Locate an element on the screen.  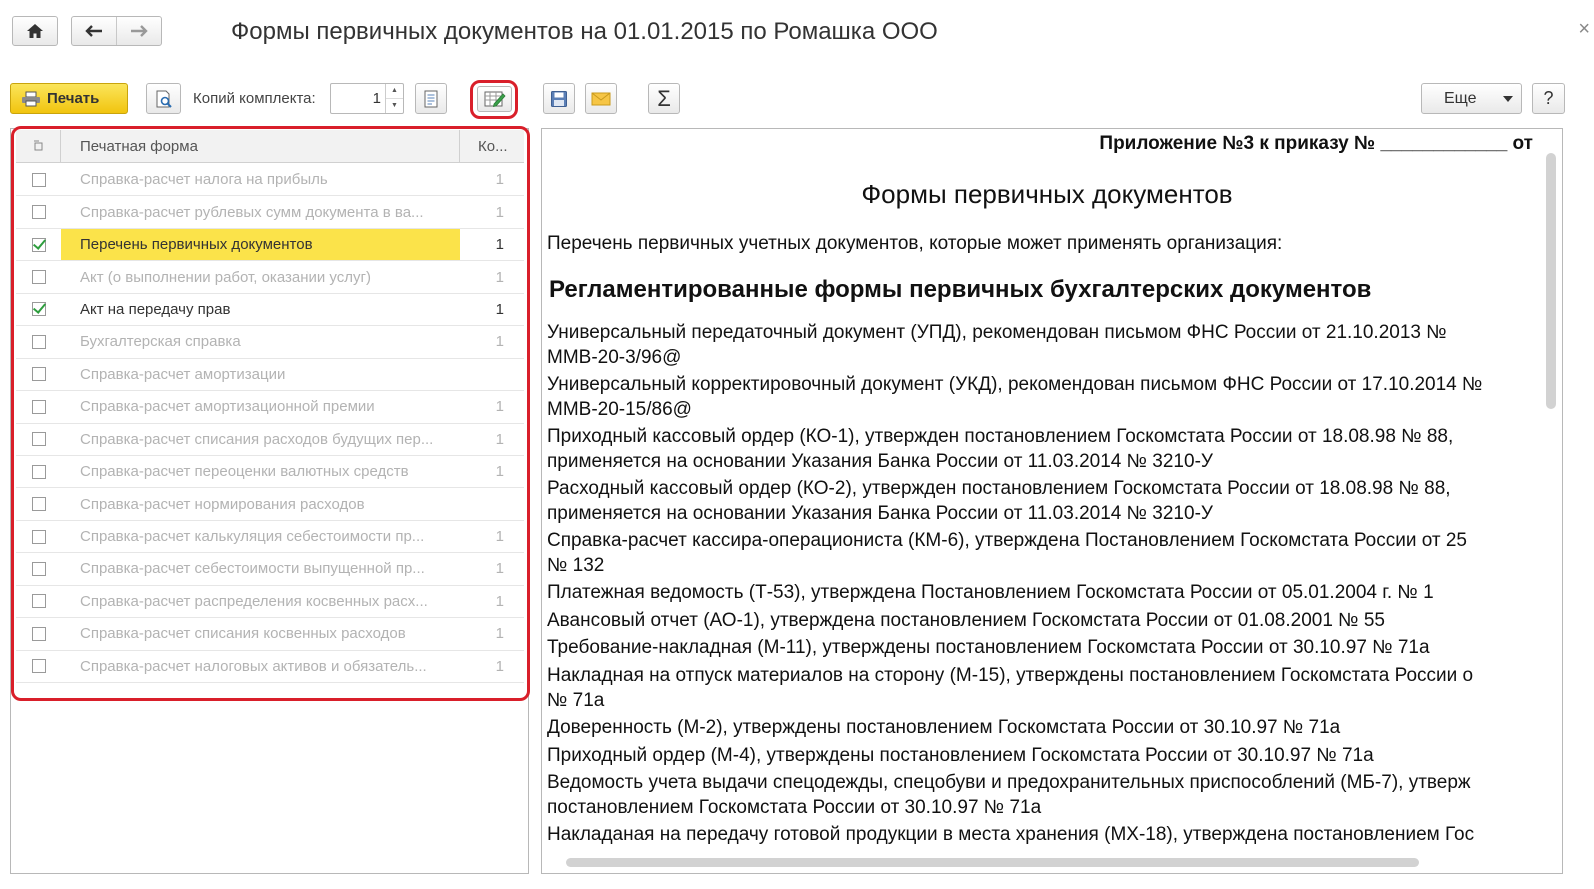
history-navigation is located at coordinates (116, 31).